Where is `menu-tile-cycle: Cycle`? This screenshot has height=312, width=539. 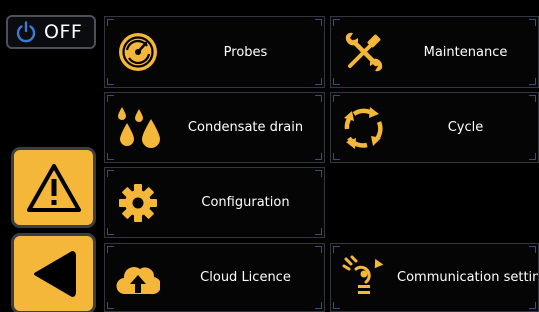
menu-tile-cycle: Cycle is located at coordinates (434, 127).